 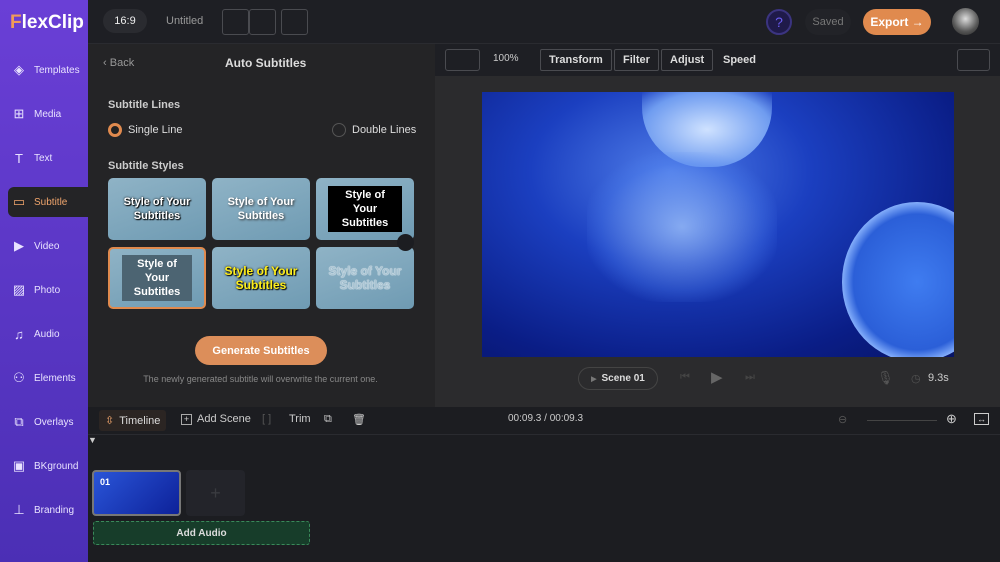 I want to click on video-icon: ▶, so click(x=19, y=245).